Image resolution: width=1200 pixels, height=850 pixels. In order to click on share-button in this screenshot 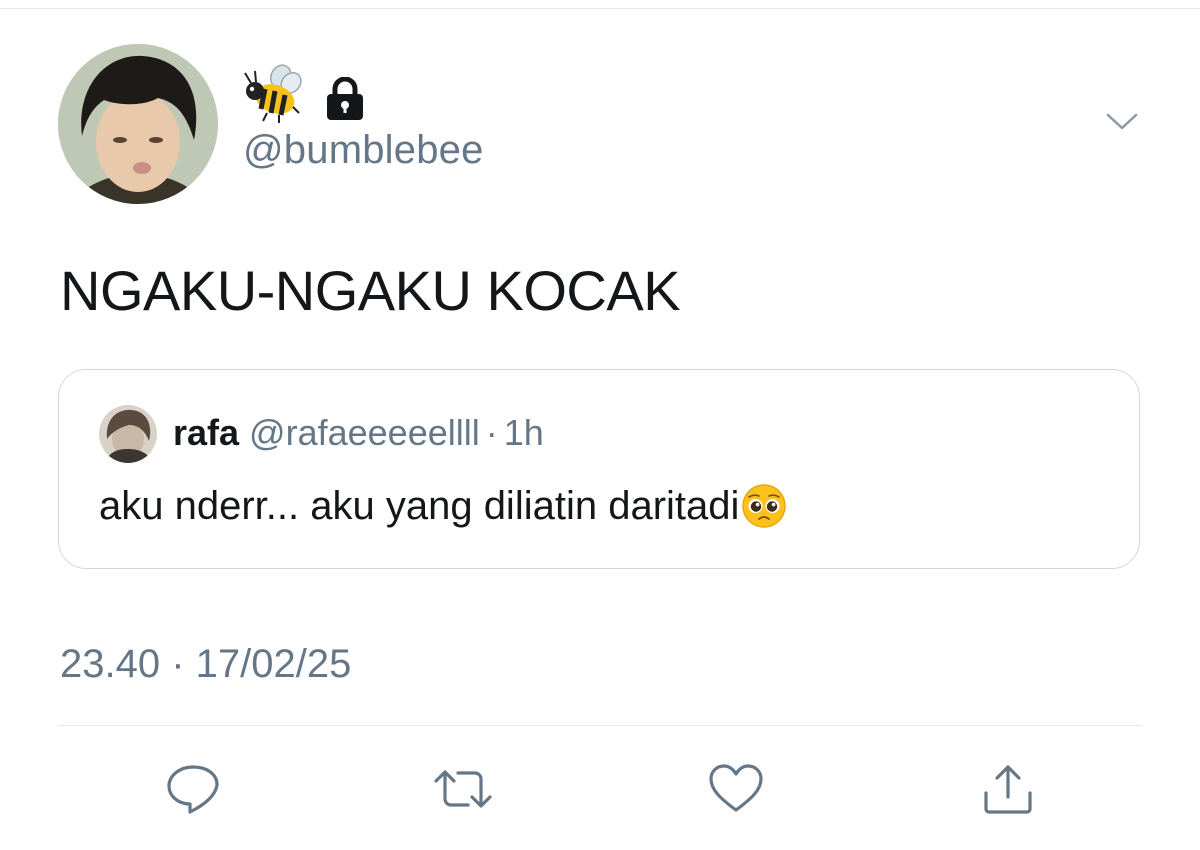, I will do `click(1008, 789)`.